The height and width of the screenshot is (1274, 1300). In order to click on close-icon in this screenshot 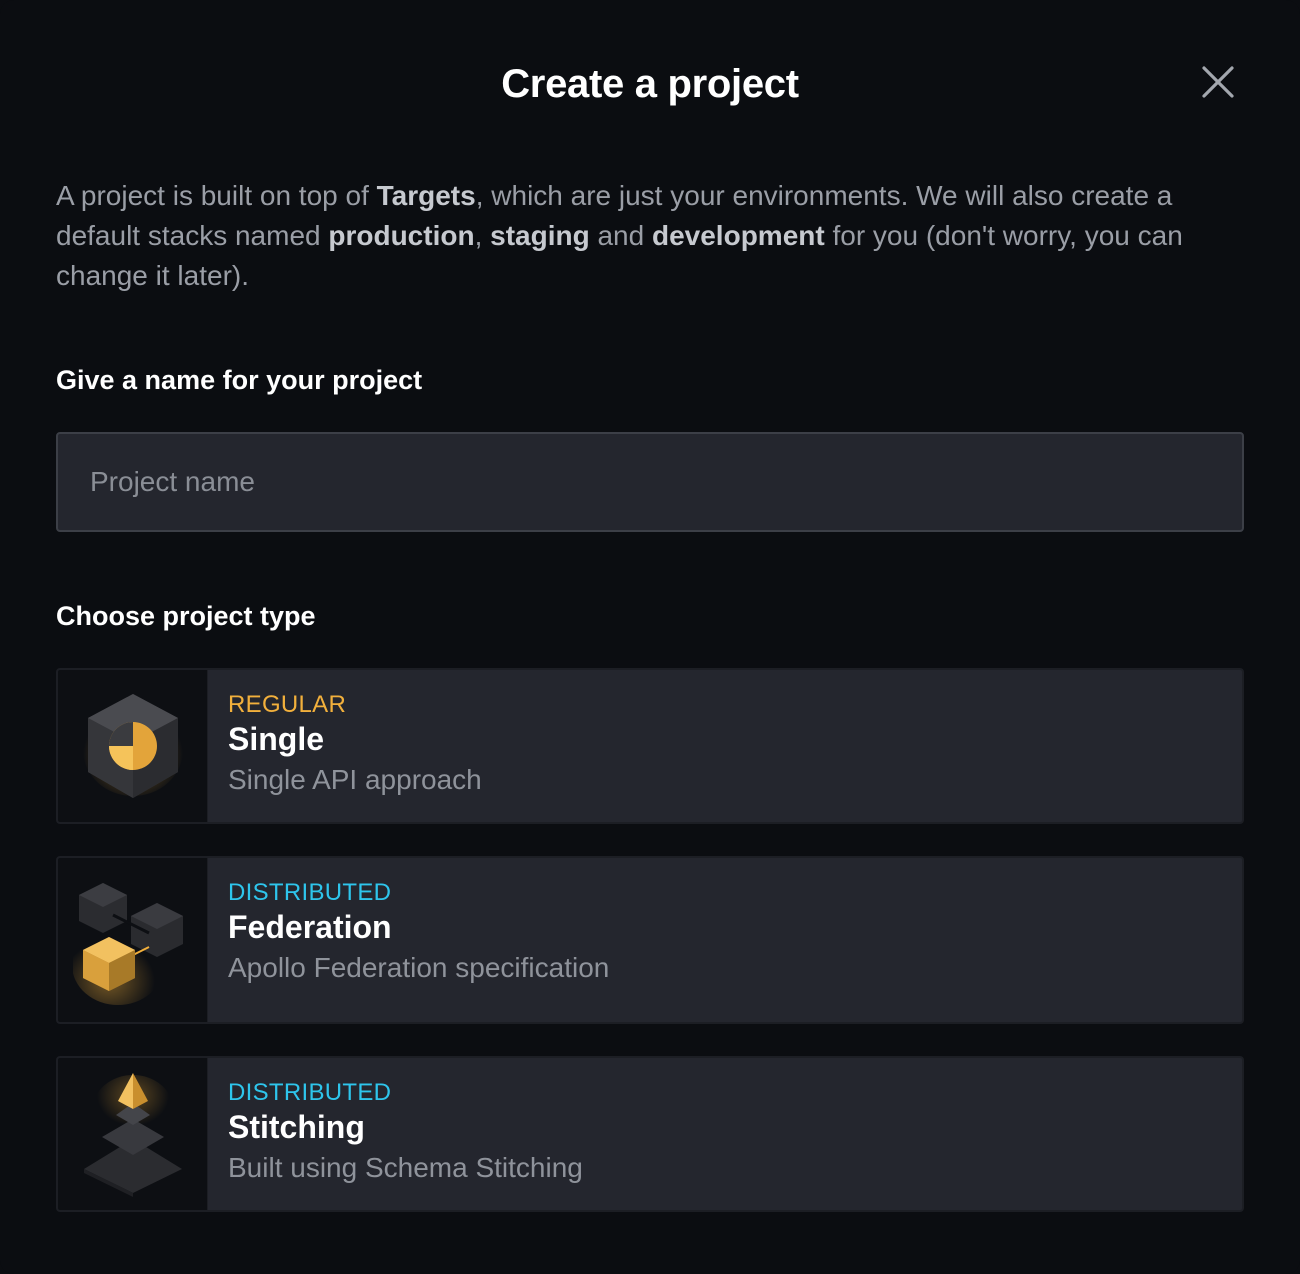, I will do `click(1218, 82)`.